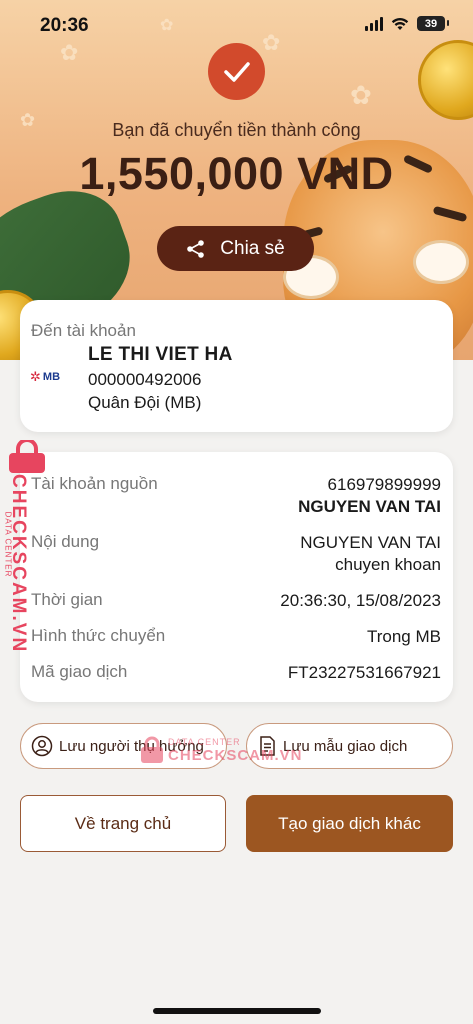 The width and height of the screenshot is (473, 1024). What do you see at coordinates (160, 354) in the screenshot?
I see `recipient-name: LE THI VIET HA` at bounding box center [160, 354].